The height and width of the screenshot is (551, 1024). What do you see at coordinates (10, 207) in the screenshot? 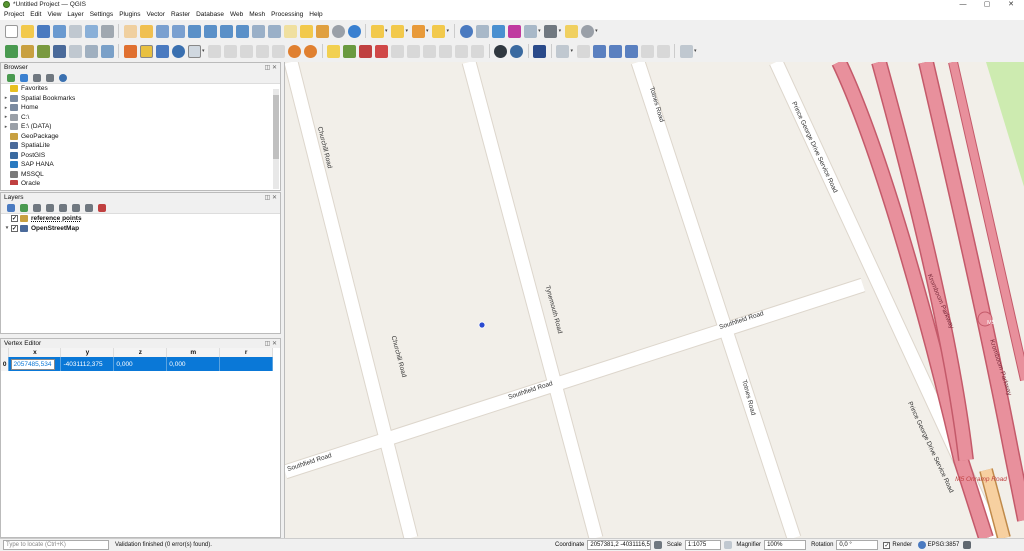
I see `layer-styling-icon` at bounding box center [10, 207].